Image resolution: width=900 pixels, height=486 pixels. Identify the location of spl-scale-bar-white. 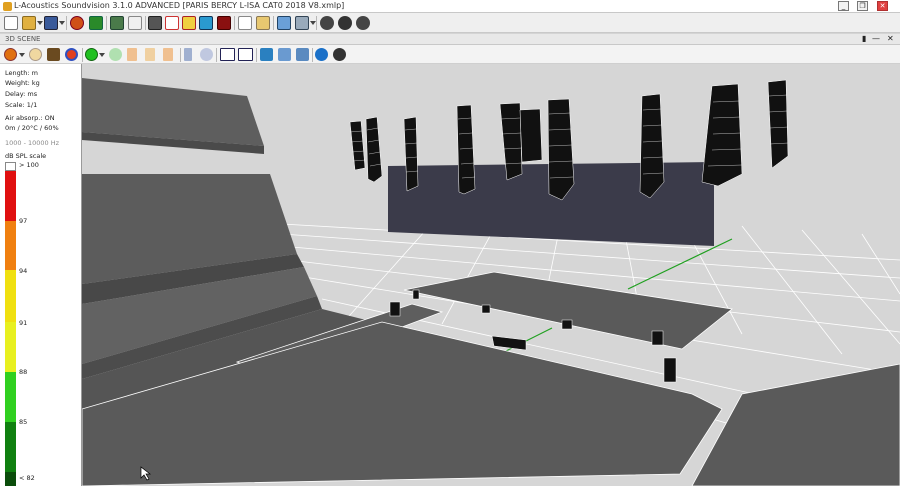
(10, 166).